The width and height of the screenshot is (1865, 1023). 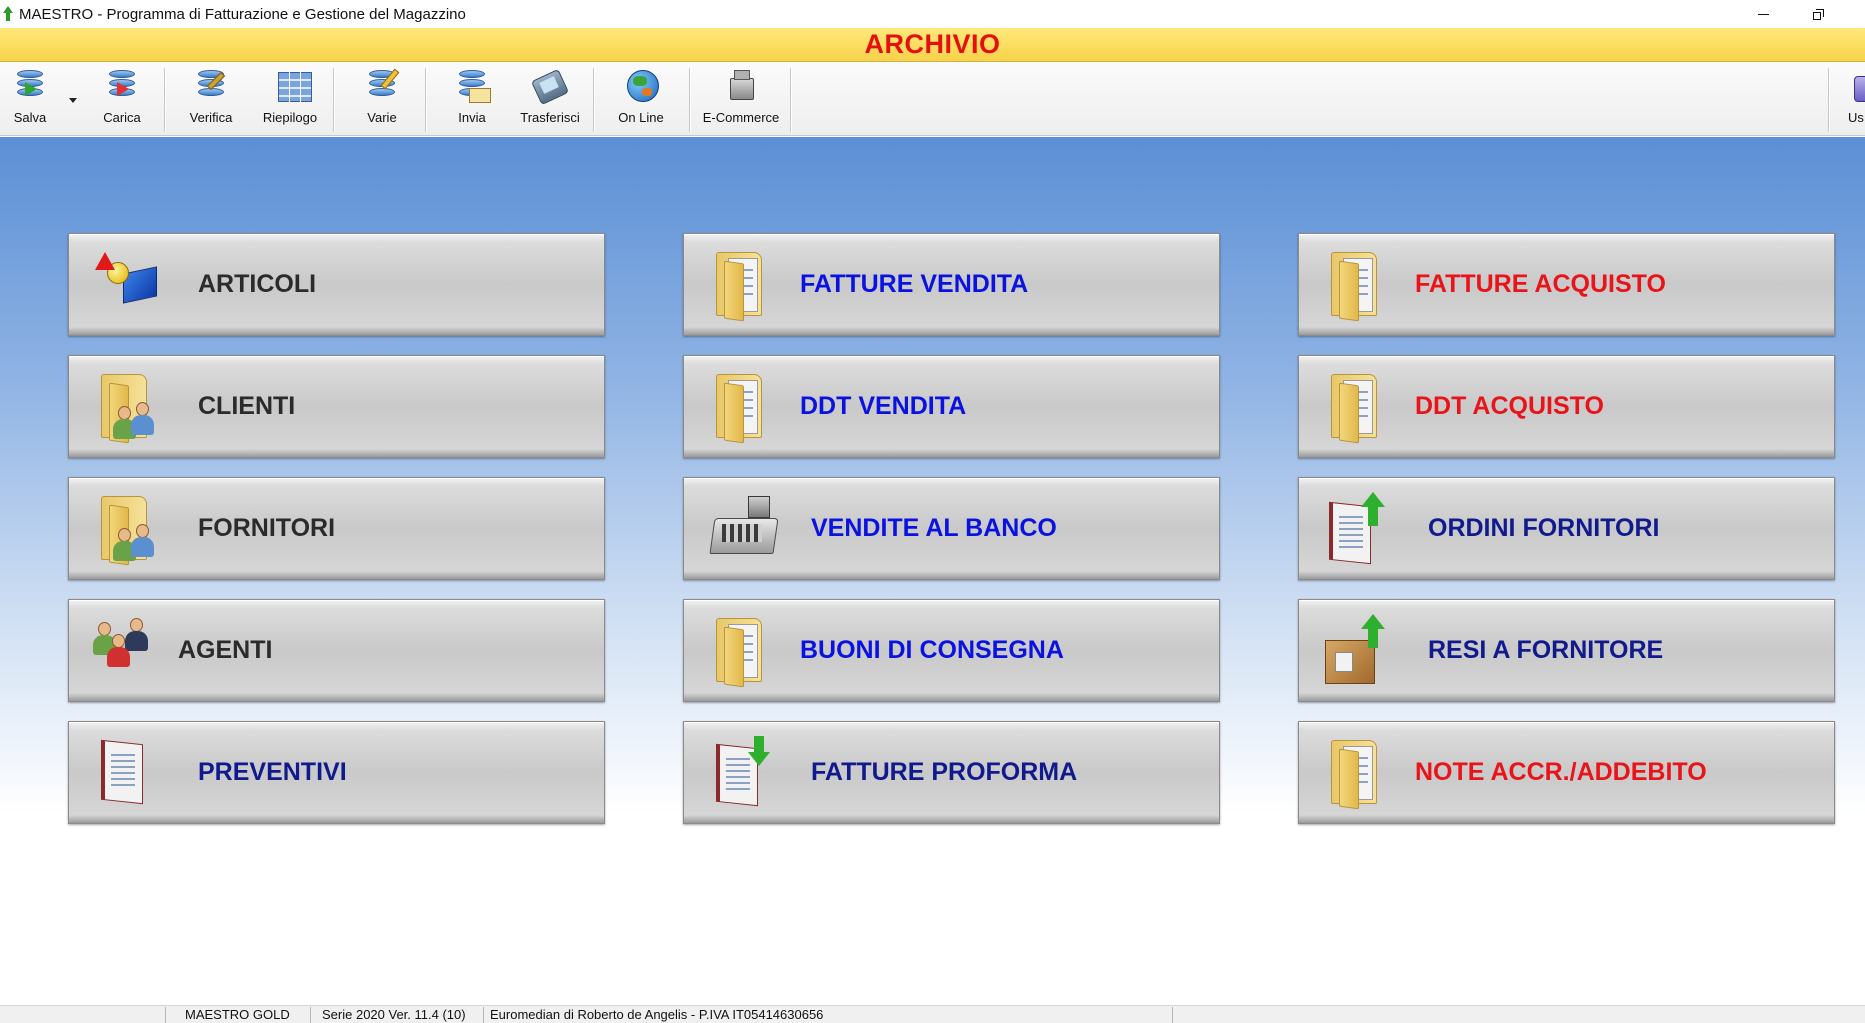 I want to click on tile-clienti: CLIENTI, so click(x=336, y=406).